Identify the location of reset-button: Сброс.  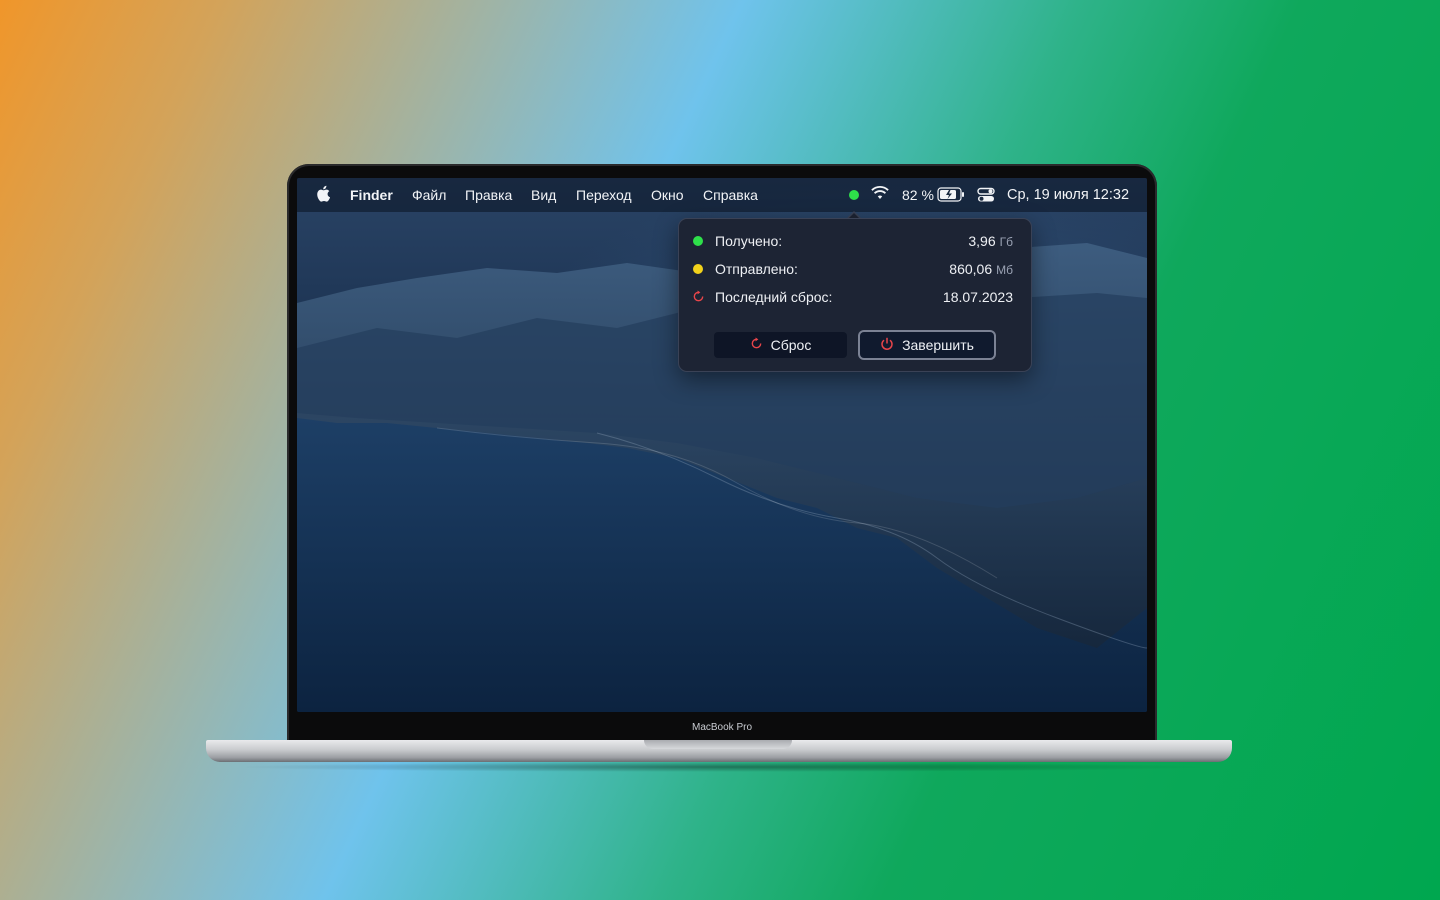
(780, 345).